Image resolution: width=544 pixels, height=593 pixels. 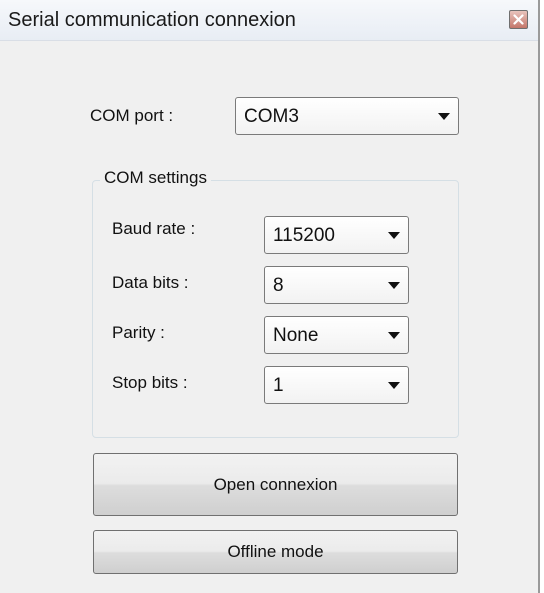 What do you see at coordinates (150, 282) in the screenshot?
I see `data-bits-label: Data bits :` at bounding box center [150, 282].